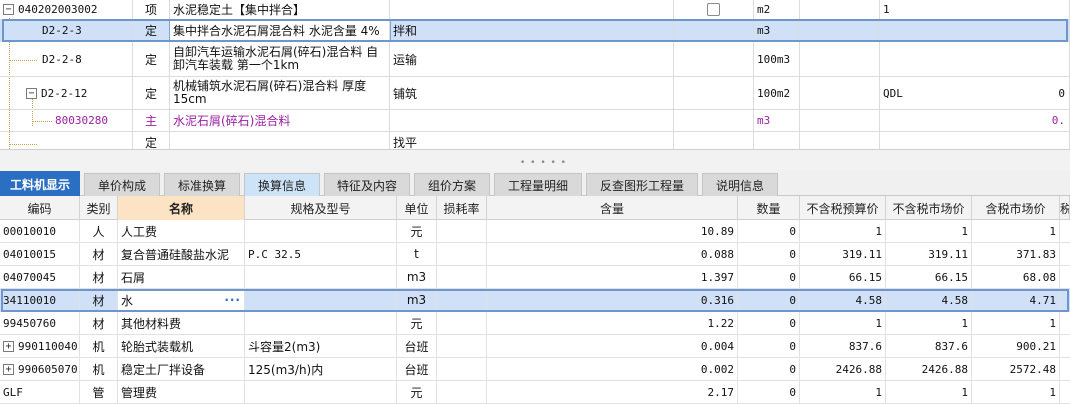  I want to click on res-unit: 元, so click(417, 392).